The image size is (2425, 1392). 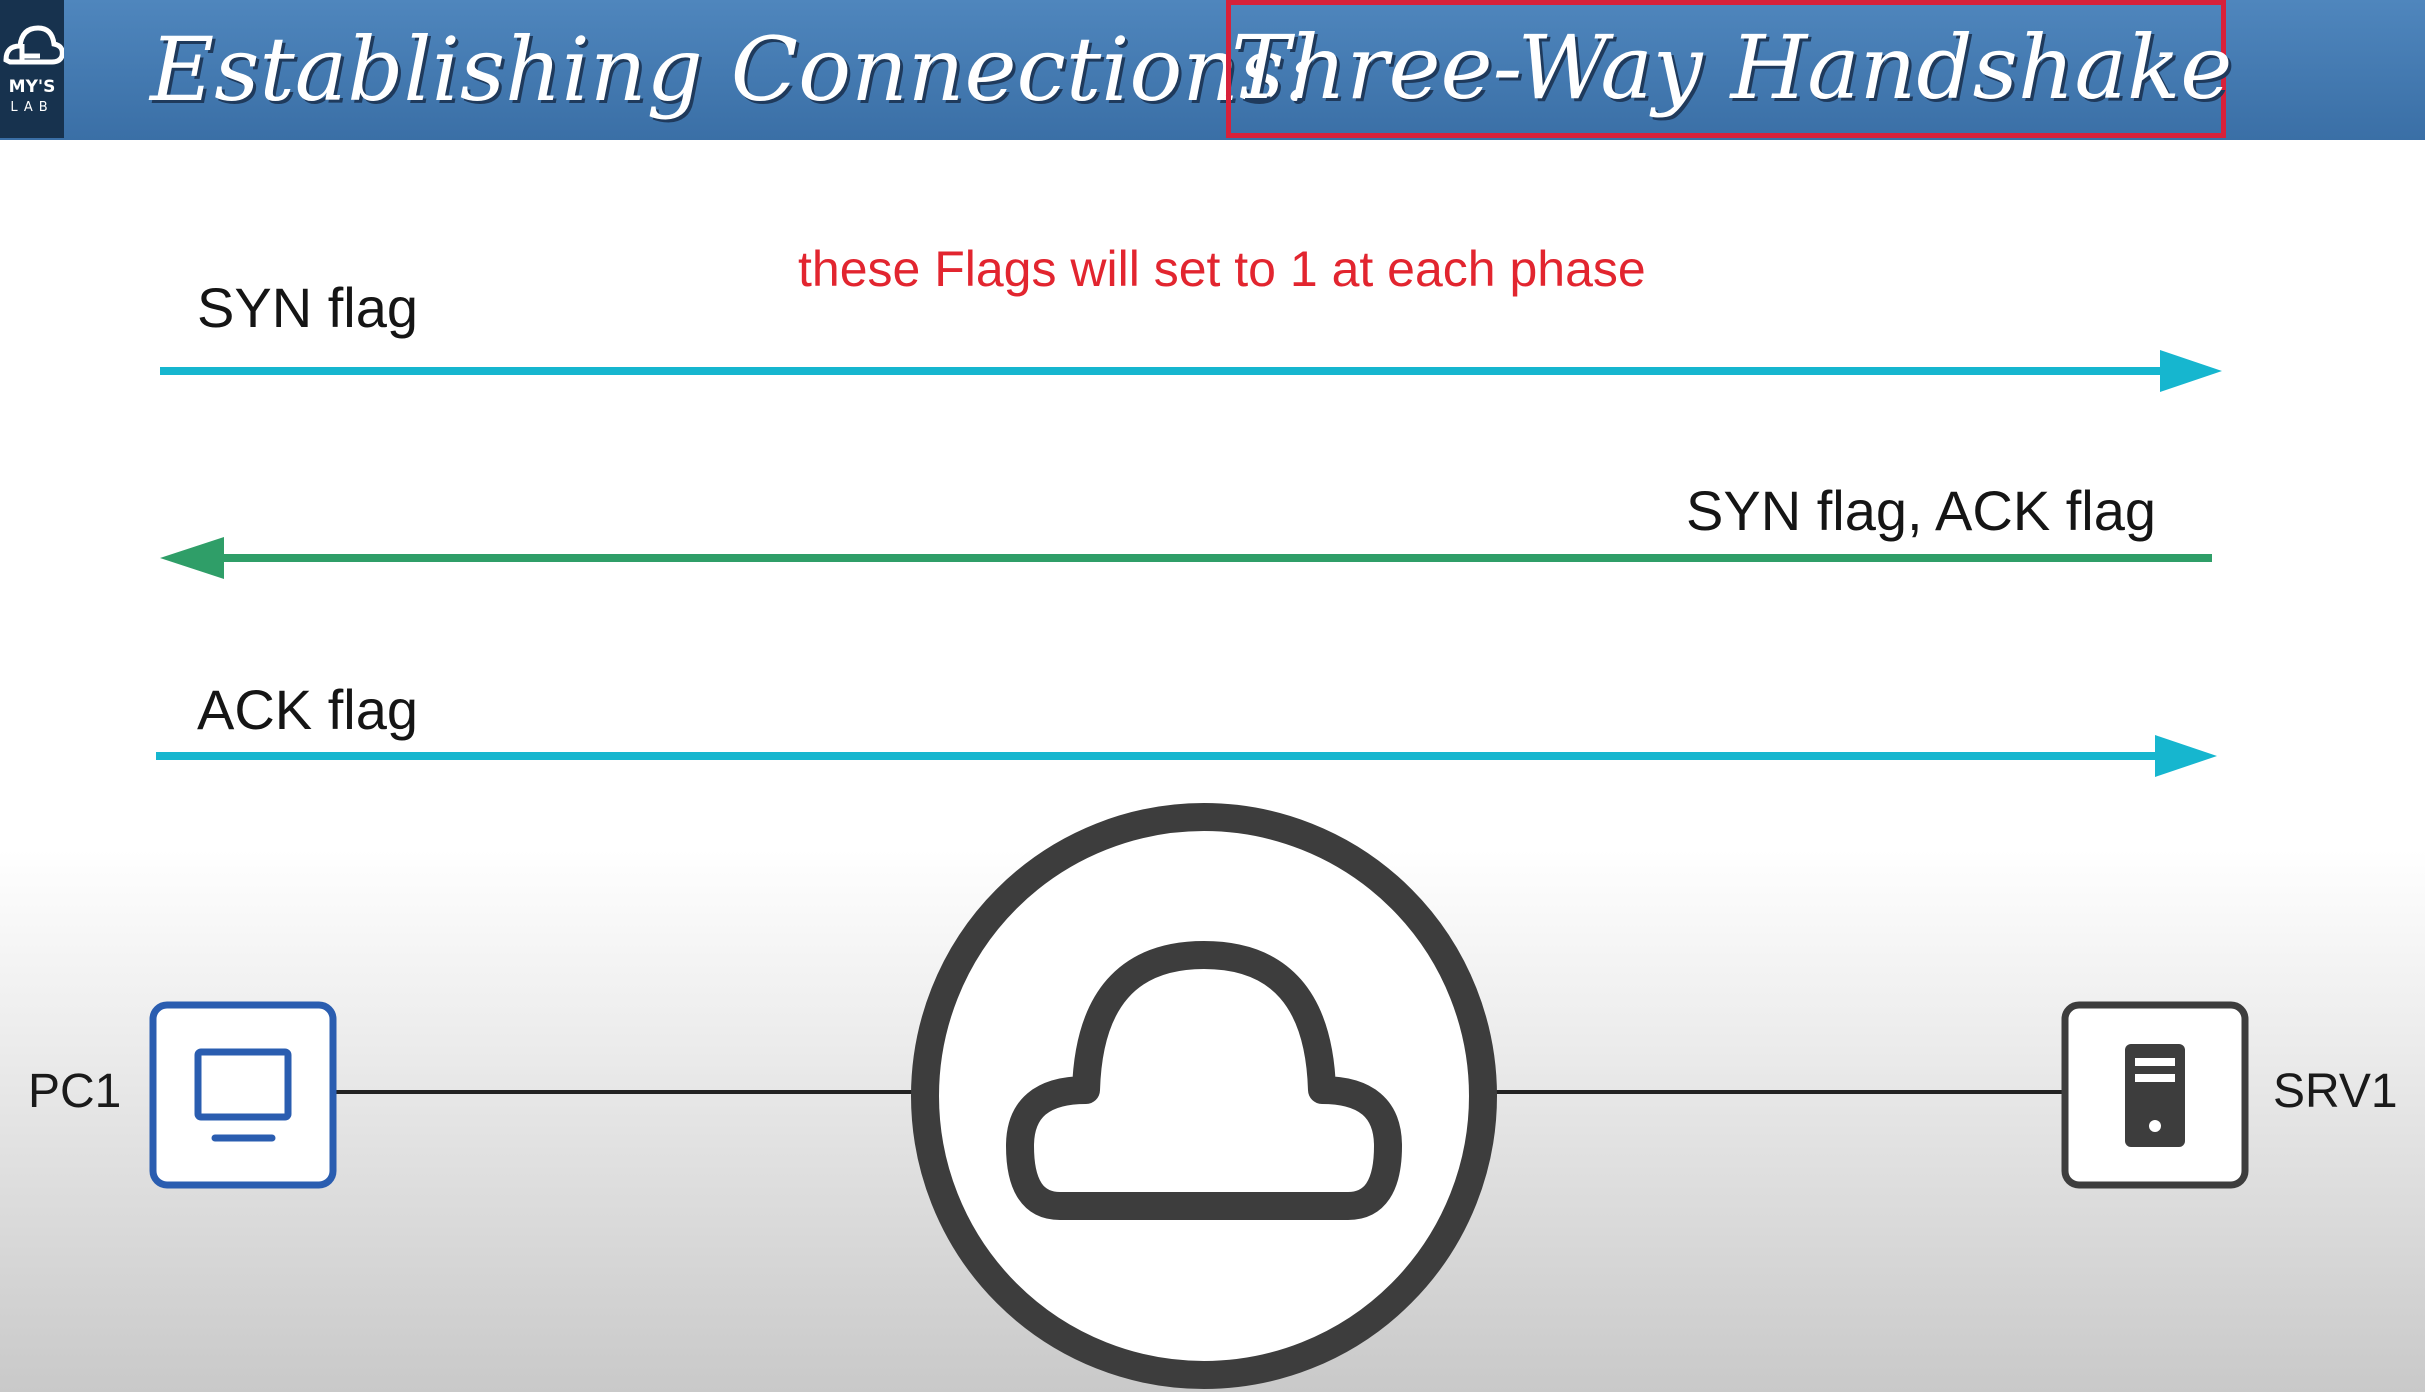 I want to click on pc1-label: PC1, so click(x=75, y=1091).